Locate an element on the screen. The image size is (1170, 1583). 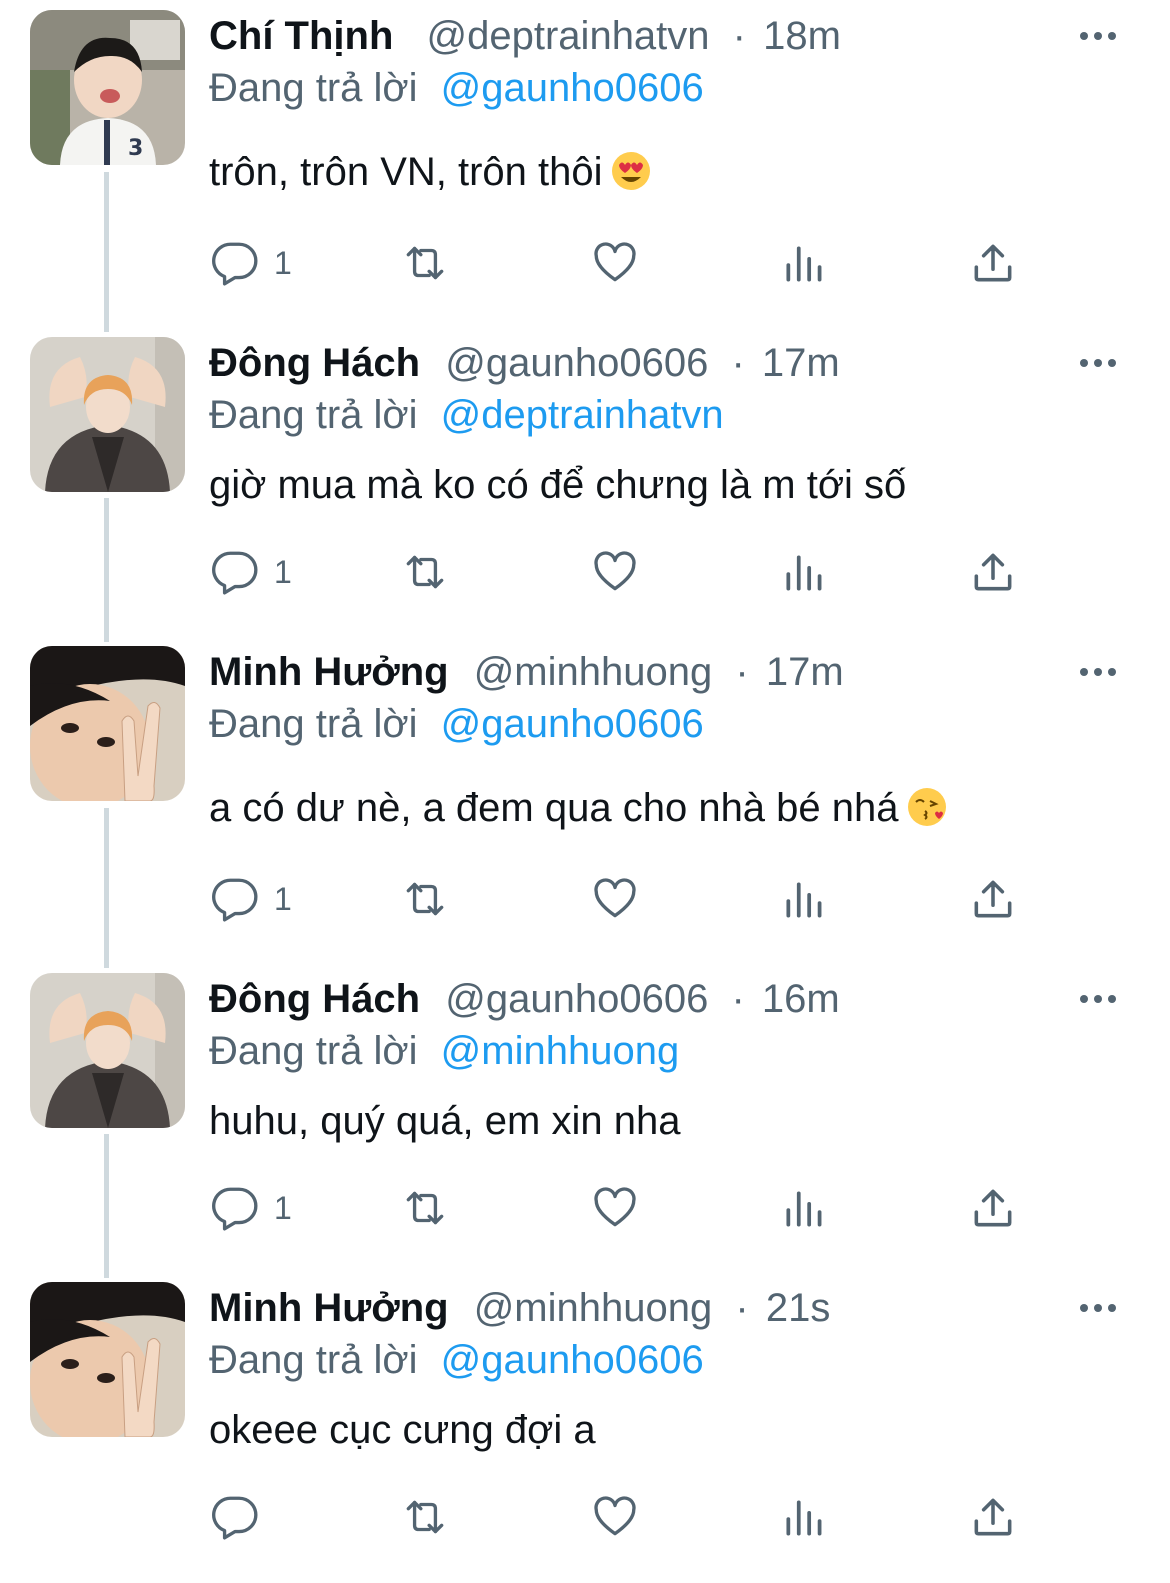
replying-to: Đang trả lời @gaunho0606 is located at coordinates (456, 88).